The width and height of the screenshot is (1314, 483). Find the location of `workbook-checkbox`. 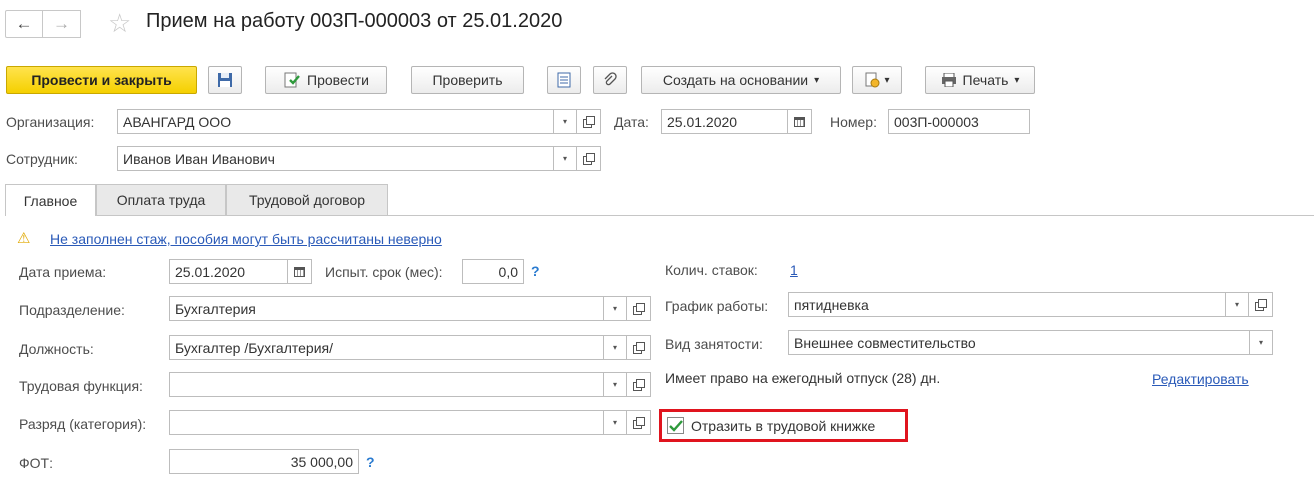

workbook-checkbox is located at coordinates (675, 425).